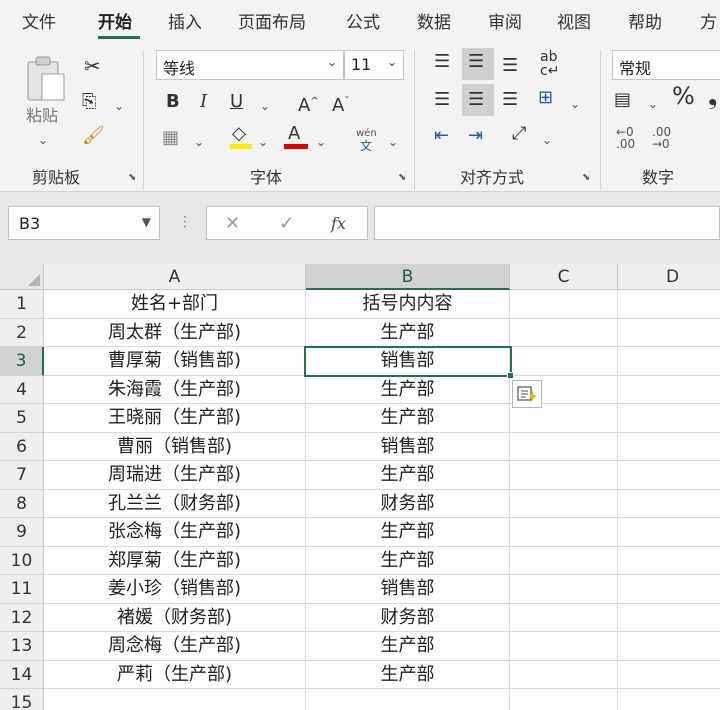 The height and width of the screenshot is (710, 720). What do you see at coordinates (175, 674) in the screenshot?
I see `cell-a-14: 严莉（生产部)` at bounding box center [175, 674].